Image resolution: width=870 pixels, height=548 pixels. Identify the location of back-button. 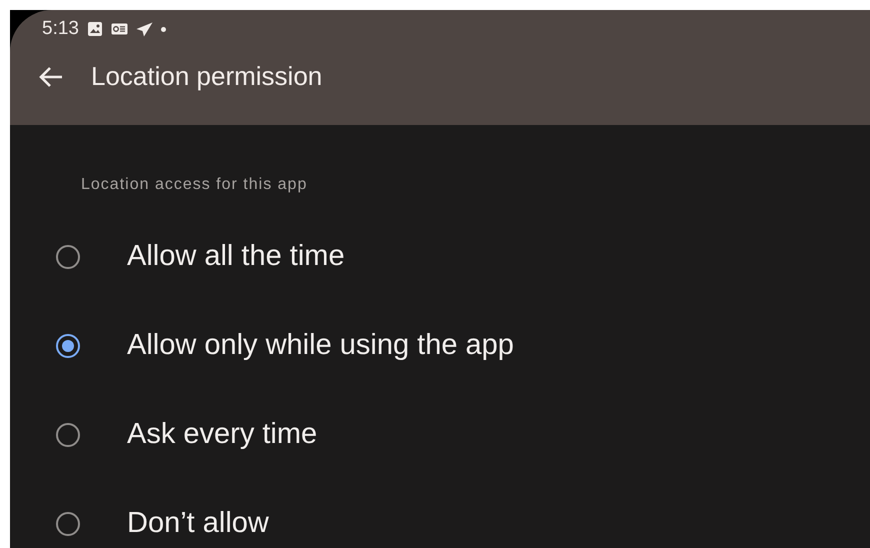
(51, 77).